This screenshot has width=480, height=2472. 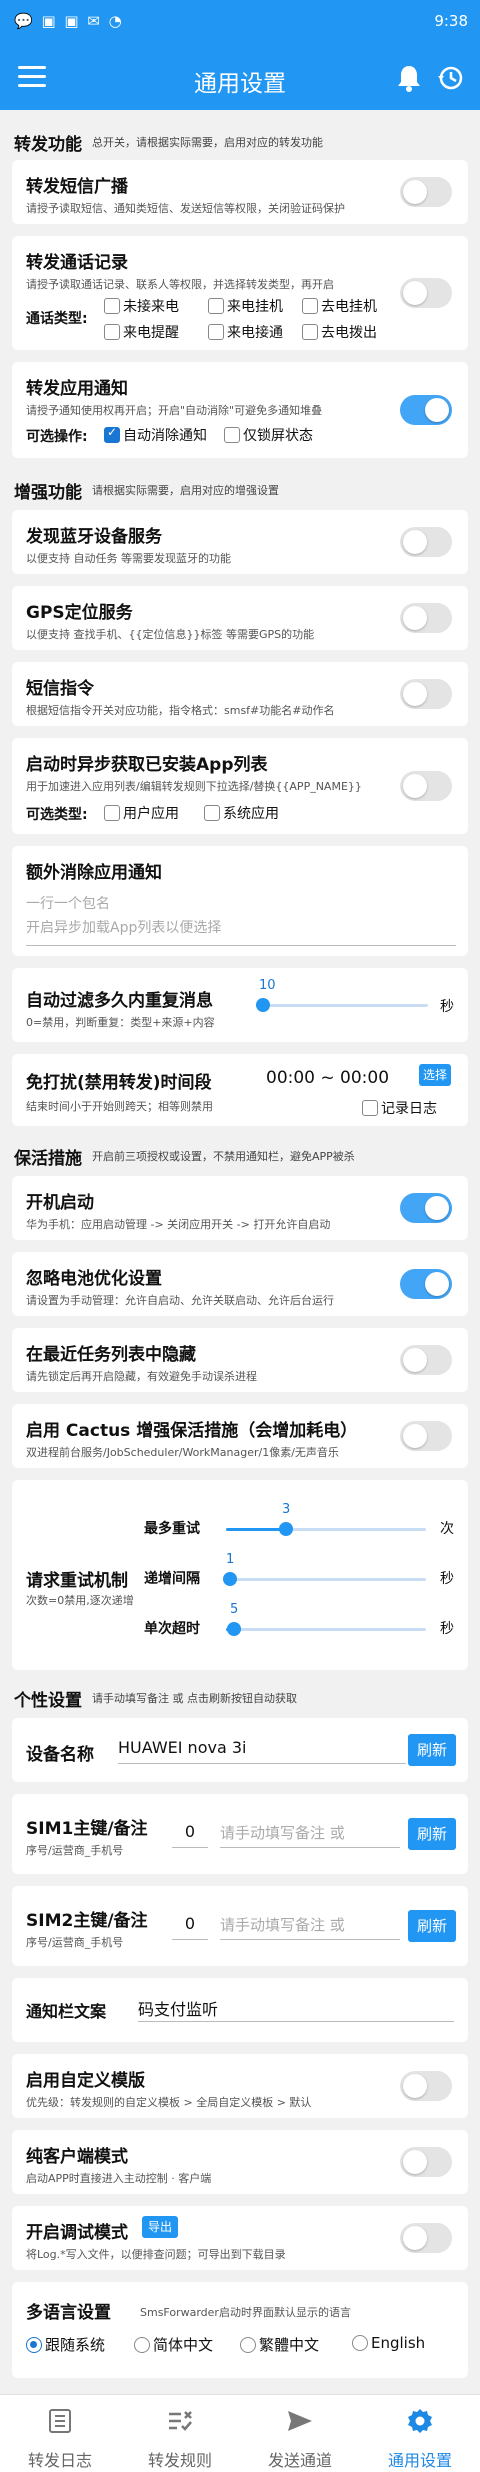 I want to click on sim1-refresh-button: 刷新, so click(x=432, y=1834).